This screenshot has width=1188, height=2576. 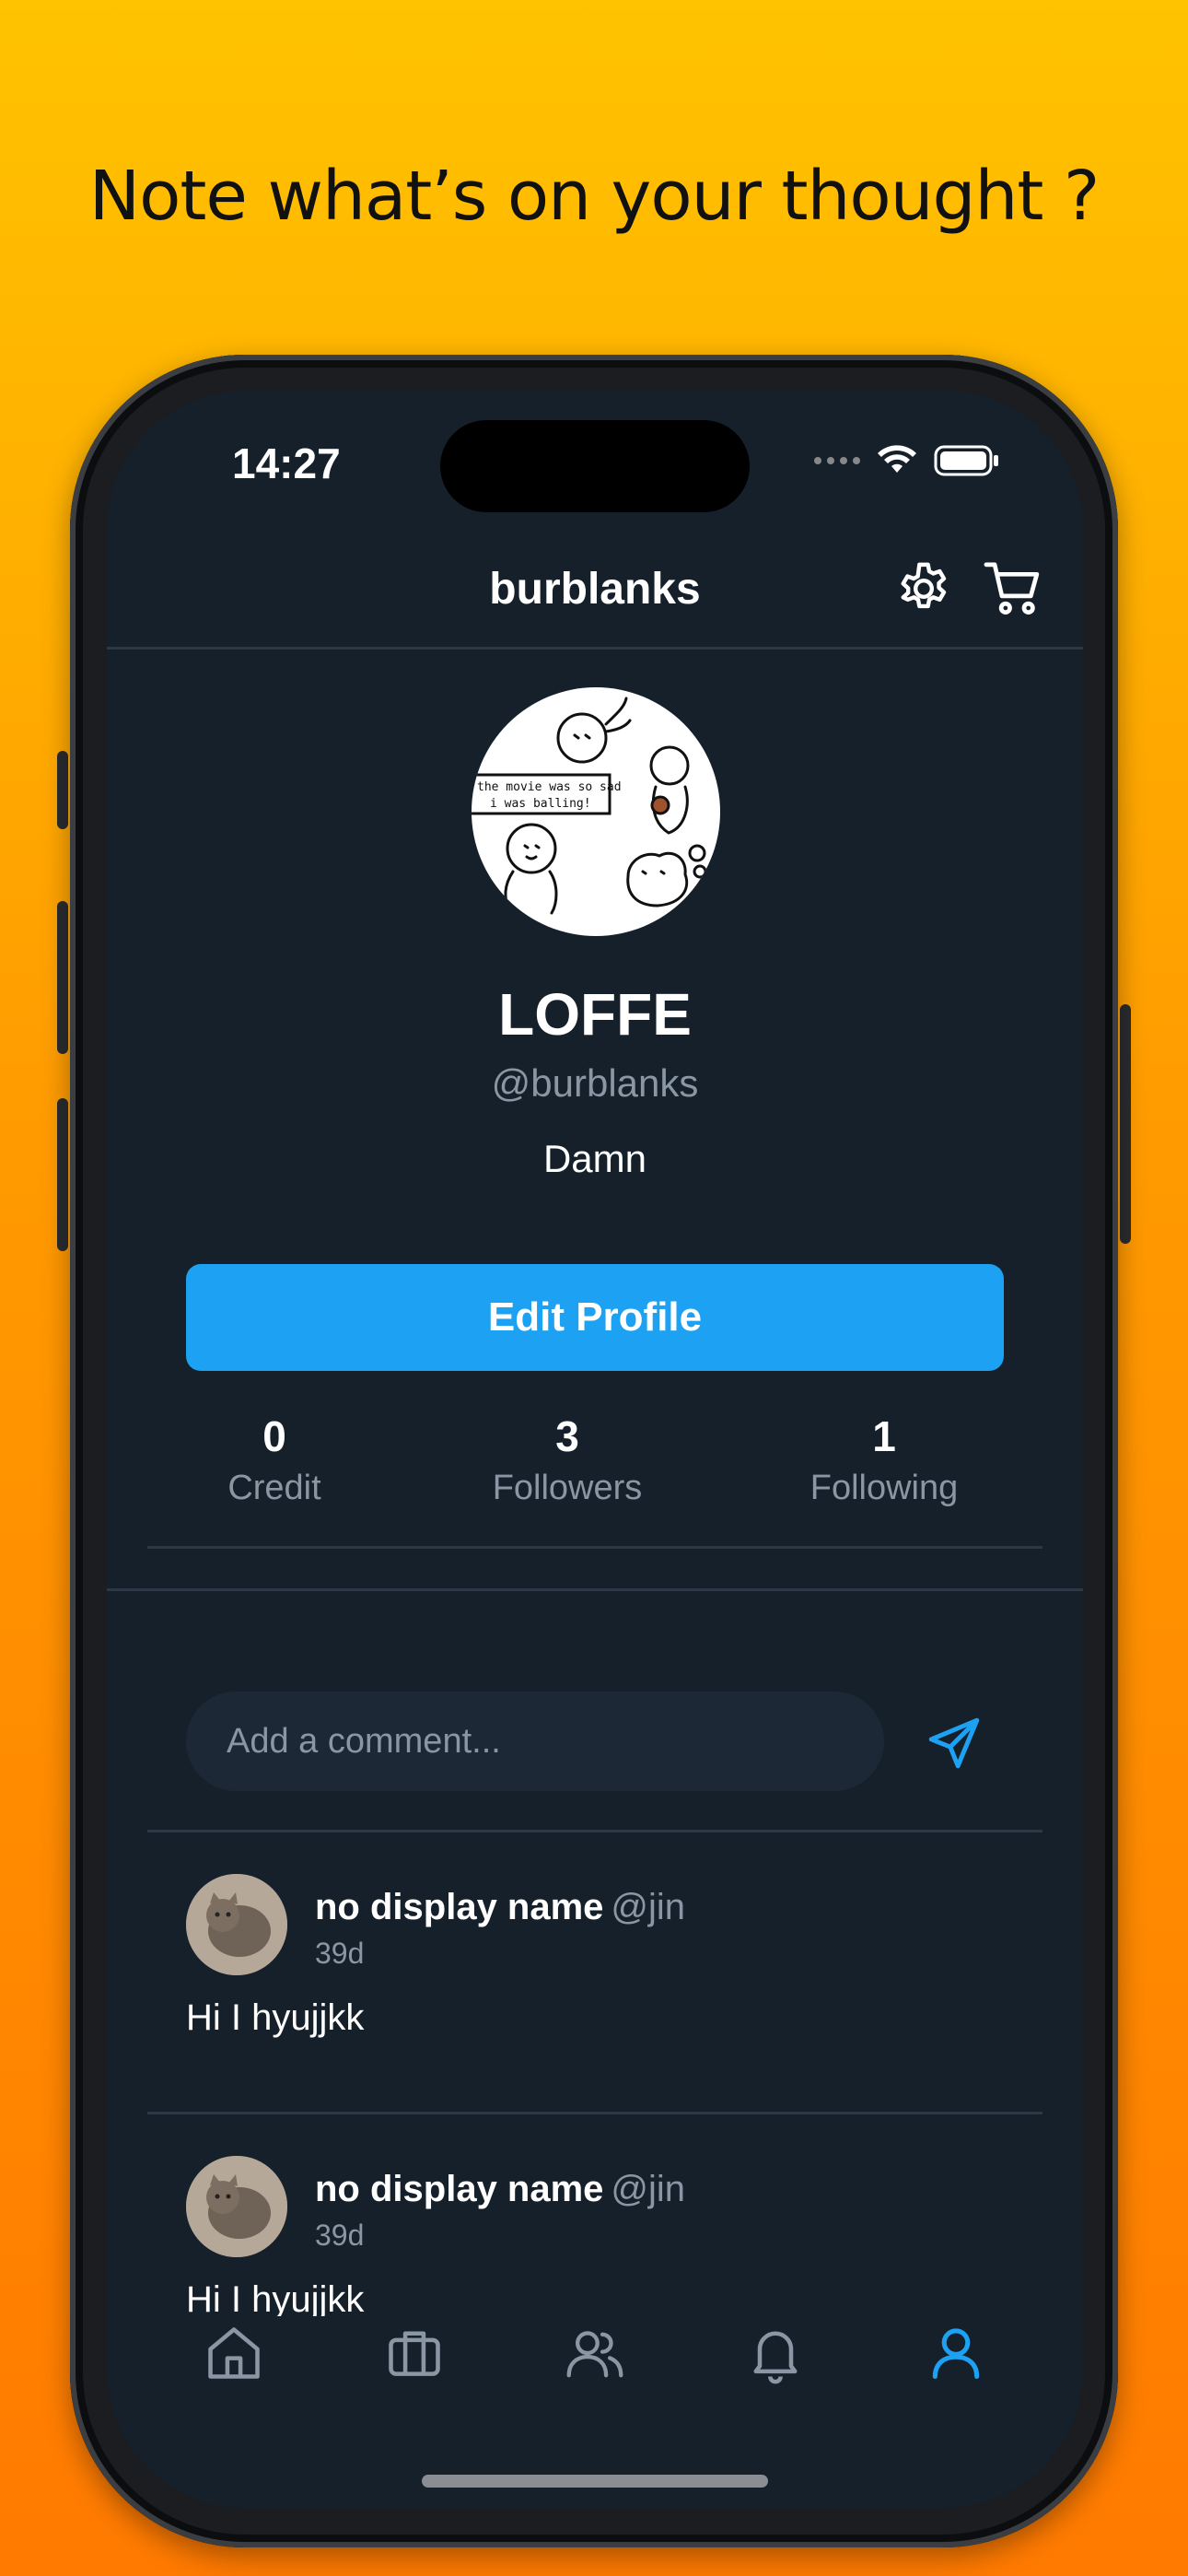 What do you see at coordinates (600, 1975) in the screenshot?
I see `post-item: no display name @jin 39d Hi I hyujjkk` at bounding box center [600, 1975].